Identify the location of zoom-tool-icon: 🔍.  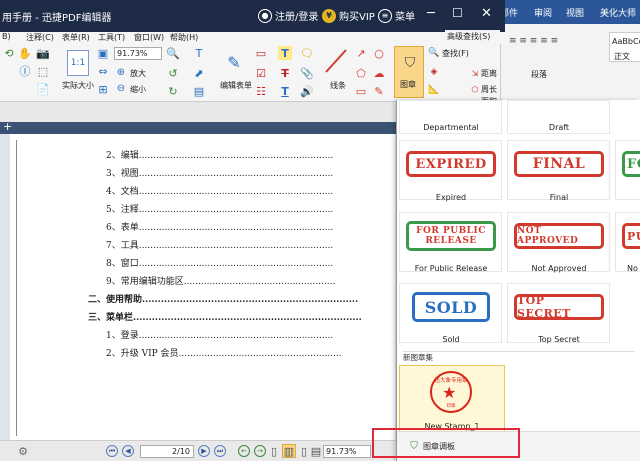
(173, 53).